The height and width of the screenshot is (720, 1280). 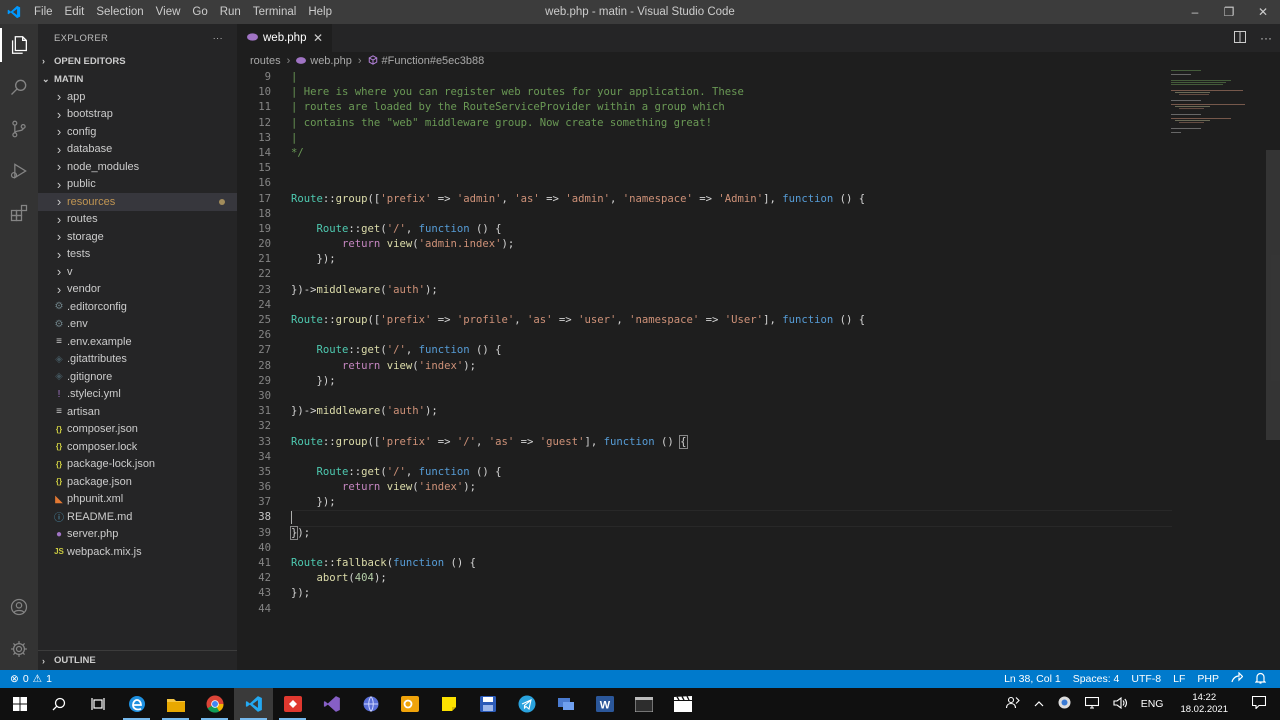 What do you see at coordinates (1032, 679) in the screenshot?
I see `cursor-position: Ln 38, Col 1` at bounding box center [1032, 679].